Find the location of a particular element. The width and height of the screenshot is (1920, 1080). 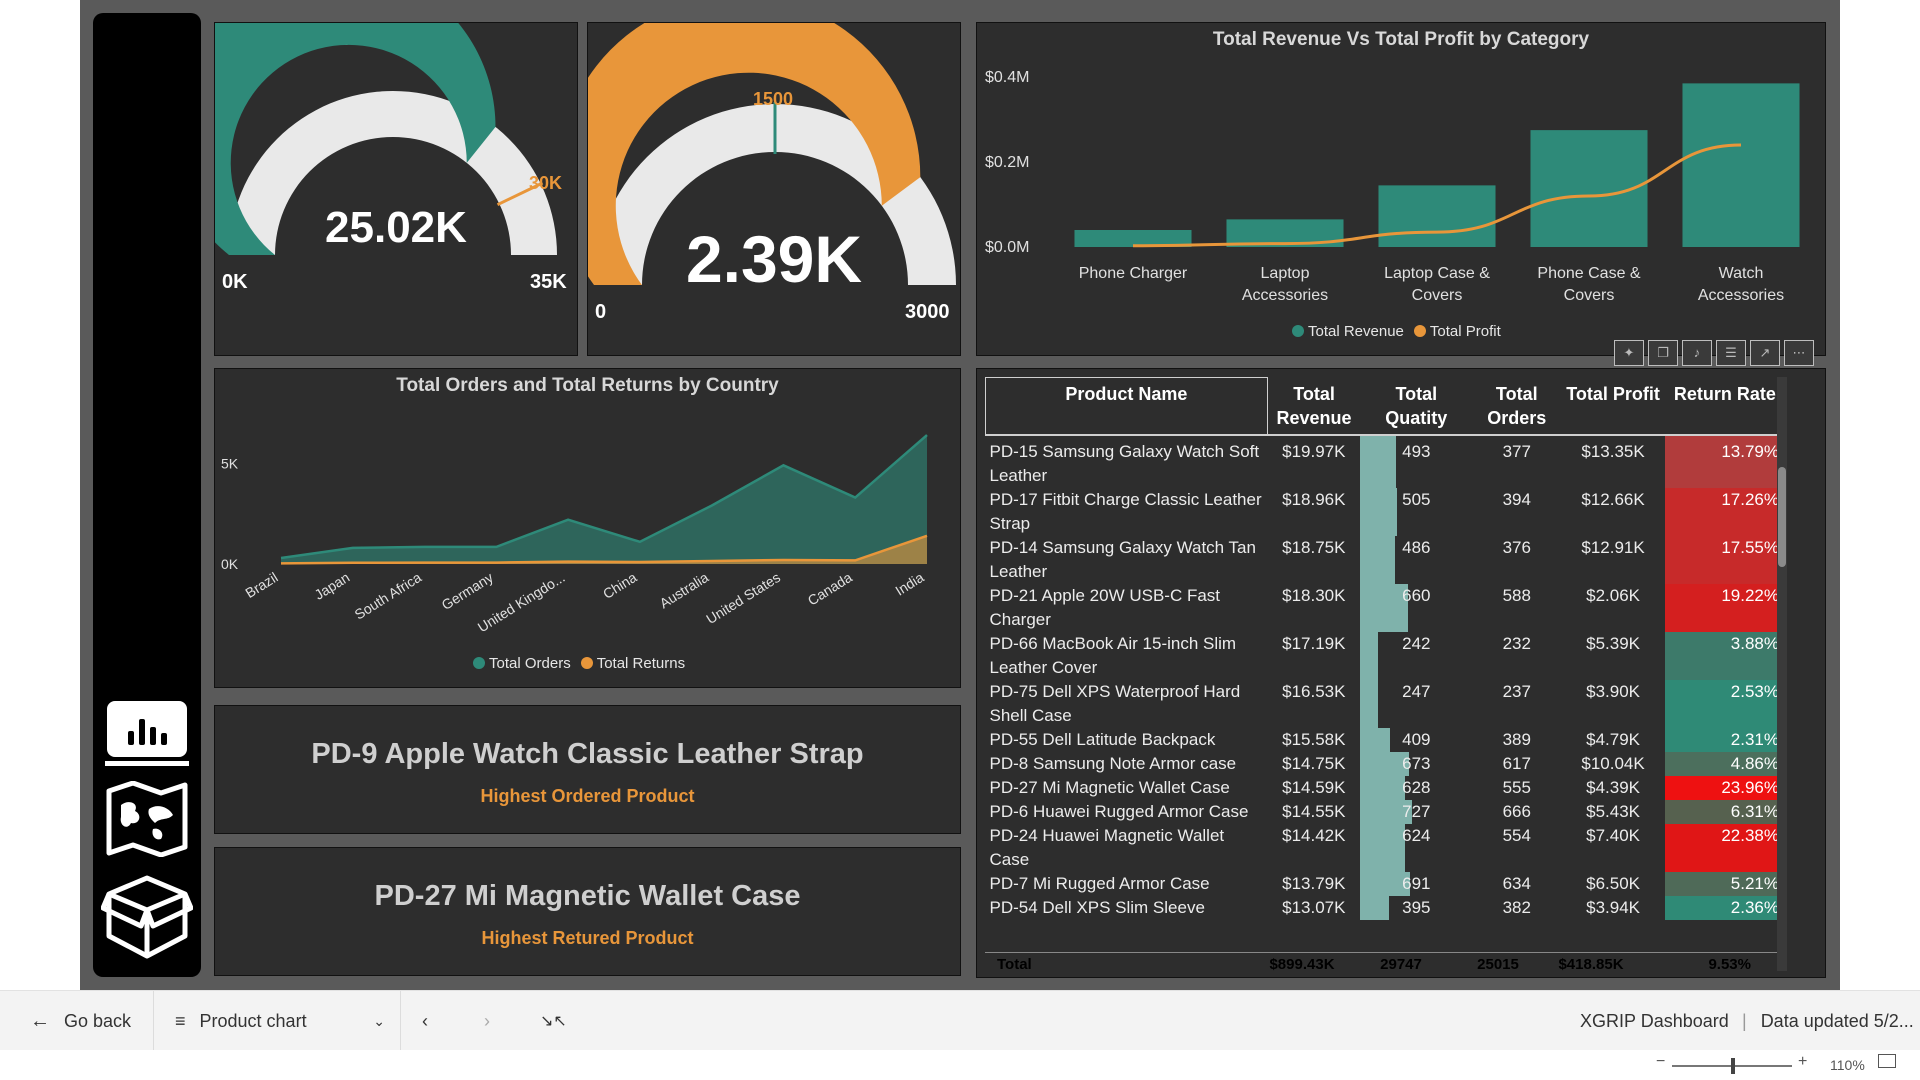

nav-products-page is located at coordinates (147, 917).